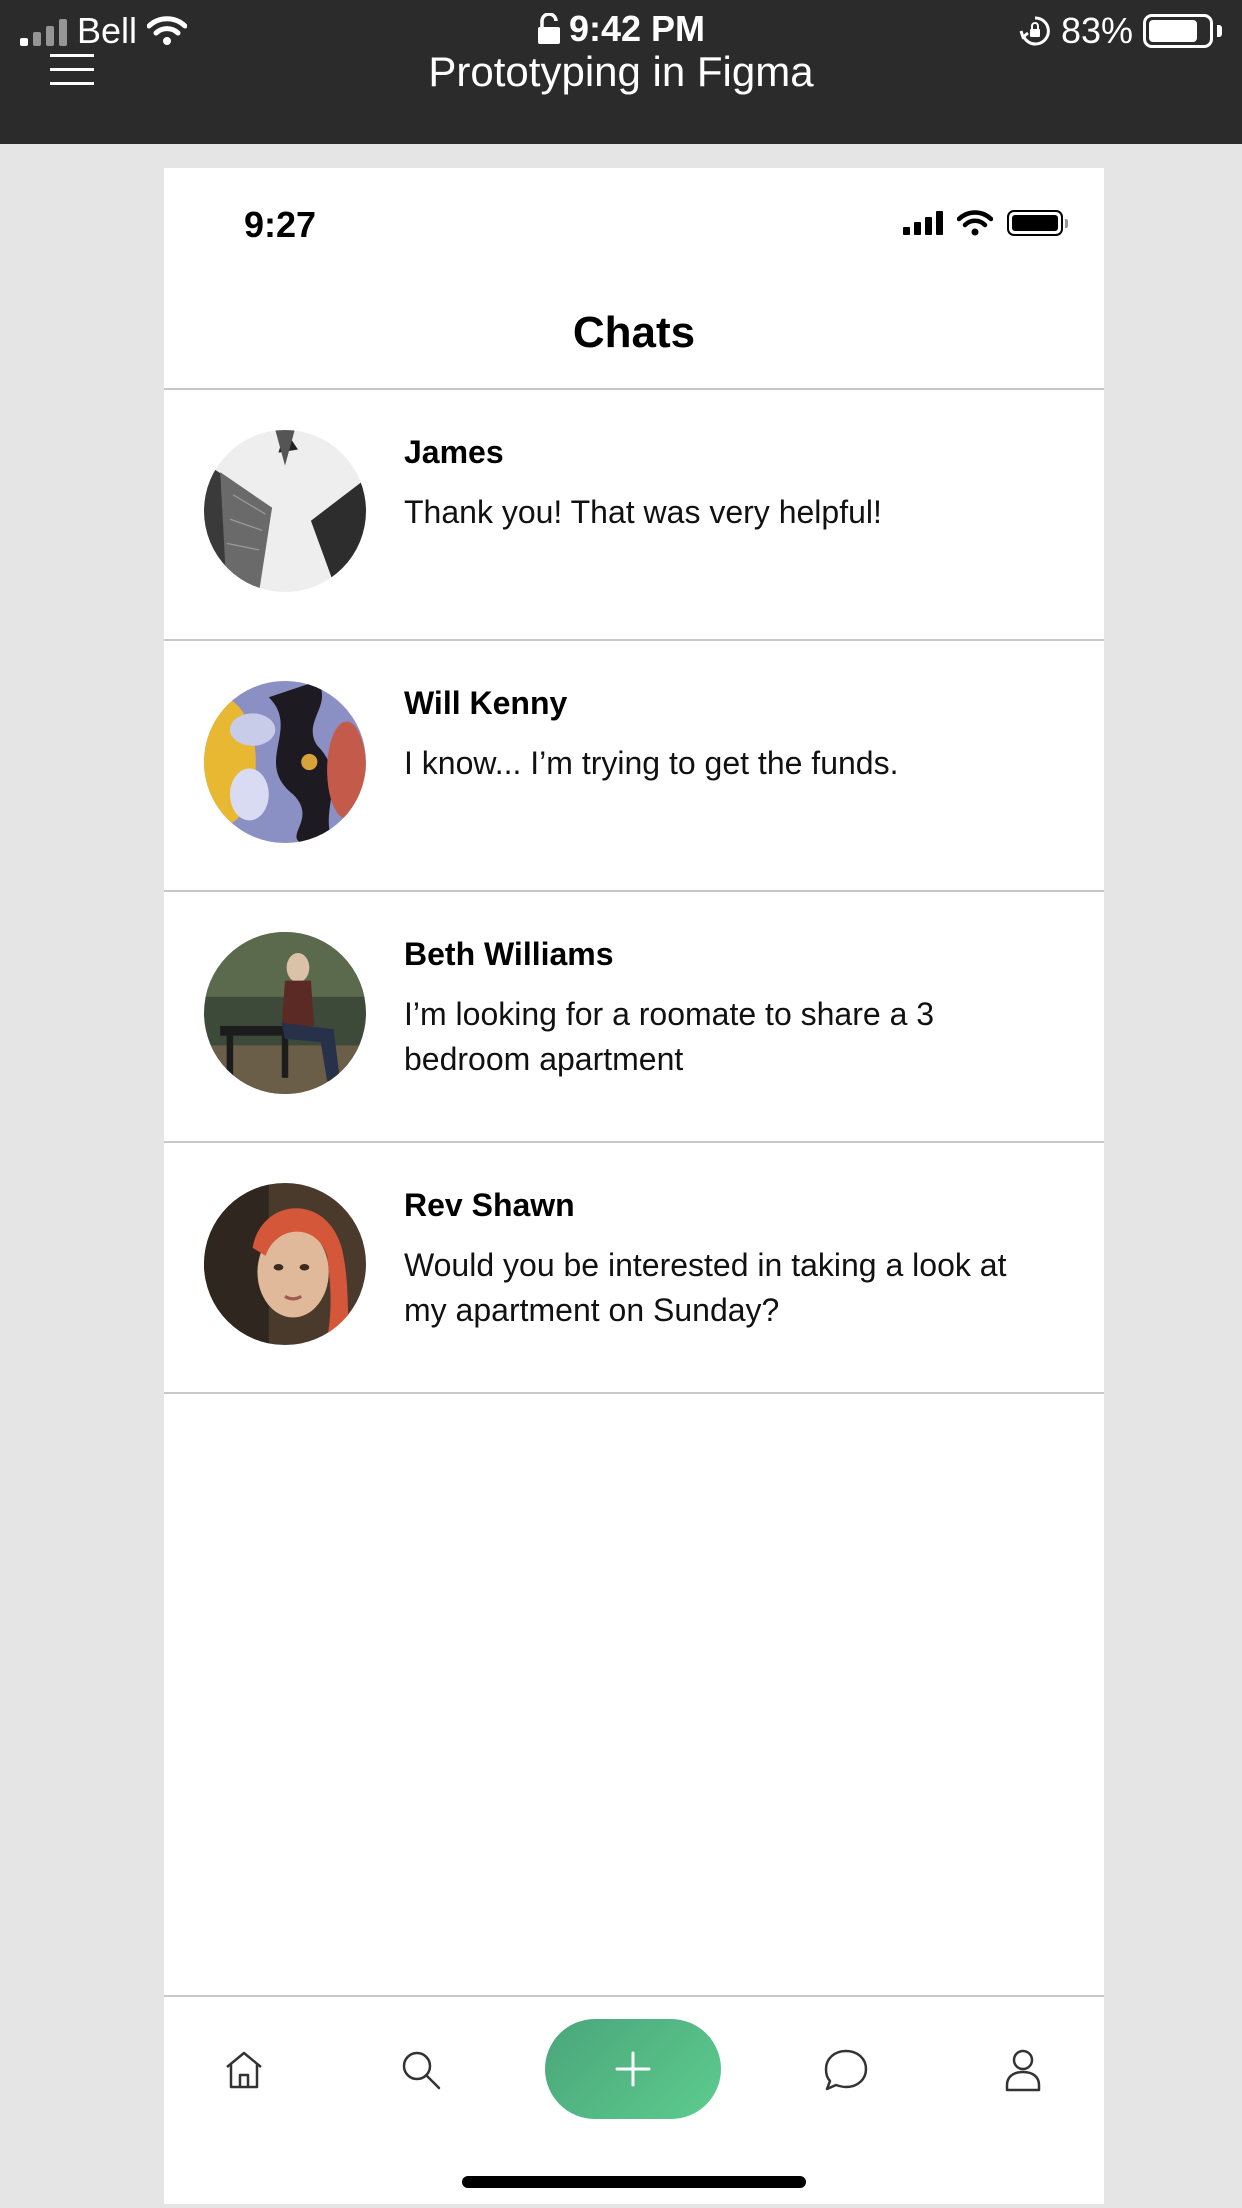 This screenshot has height=2208, width=1242. What do you see at coordinates (651, 763) in the screenshot?
I see `chat-last-message: I know... I’m trying to get the funds.` at bounding box center [651, 763].